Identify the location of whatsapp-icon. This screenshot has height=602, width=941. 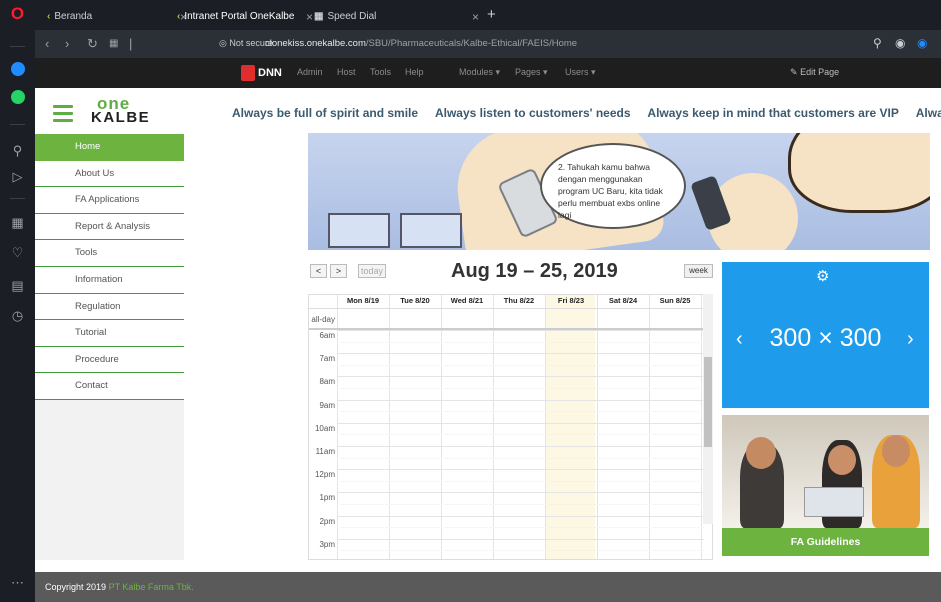
(17, 99).